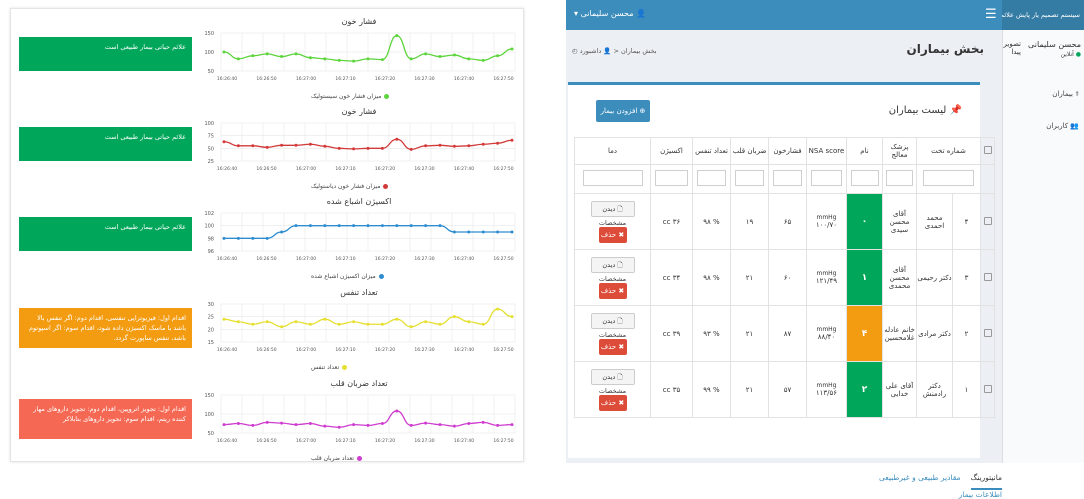  Describe the element at coordinates (826, 151) in the screenshot. I see `column-header: NSA score` at that location.